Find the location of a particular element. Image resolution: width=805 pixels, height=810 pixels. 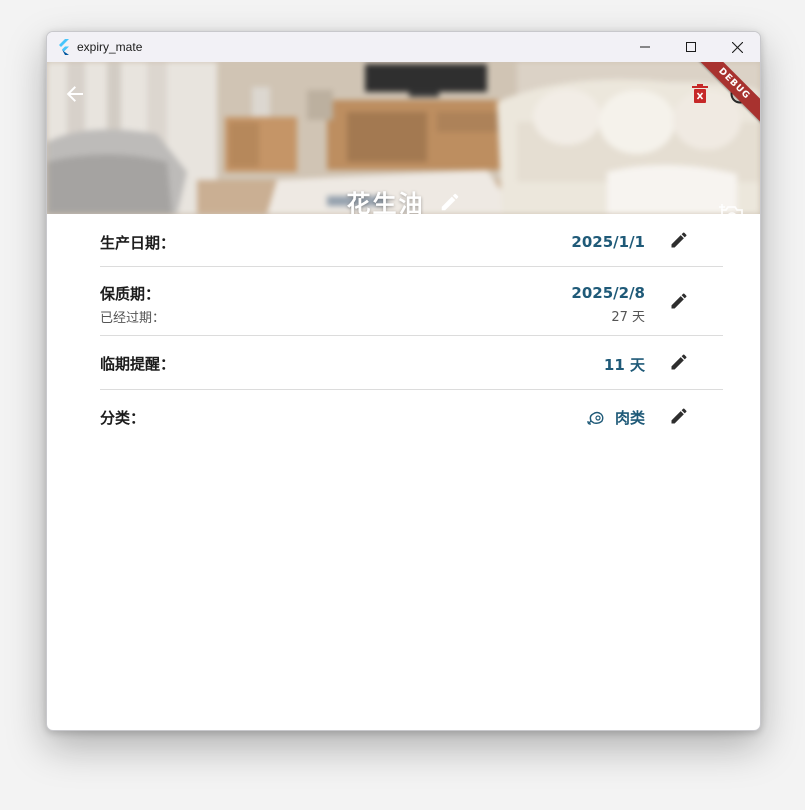

minimize-button is located at coordinates (645, 47).